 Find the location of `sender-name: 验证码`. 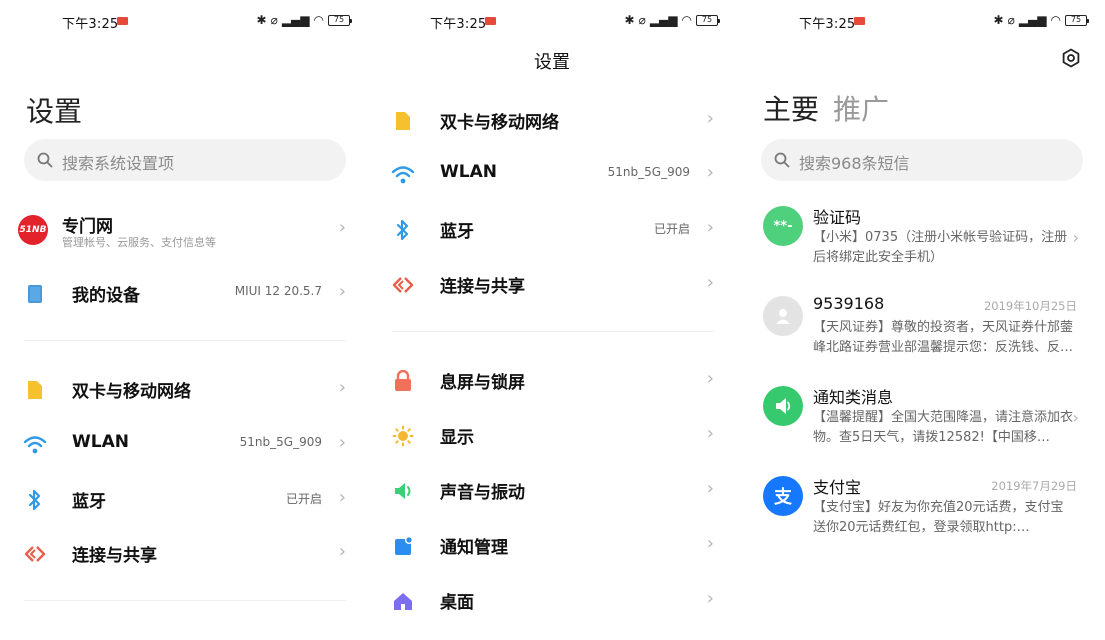

sender-name: 验证码 is located at coordinates (837, 217).